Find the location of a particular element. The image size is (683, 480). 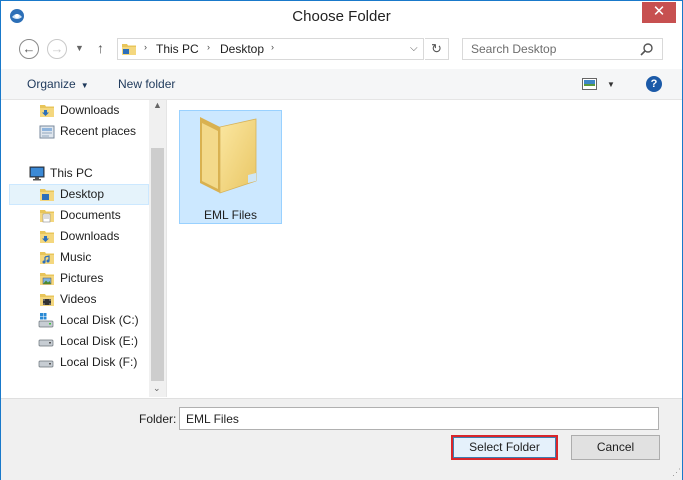

address-row: ← → ▼ ↑ › This PC › Desktop › ⌵ ↻ is located at coordinates (341, 50).